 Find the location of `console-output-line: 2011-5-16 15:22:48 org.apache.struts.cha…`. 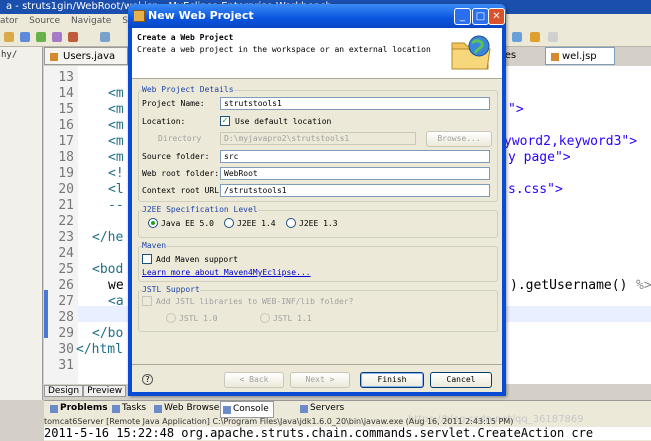

console-output-line: 2011-5-16 15:22:48 org.apache.struts.cha… is located at coordinates (347, 433).